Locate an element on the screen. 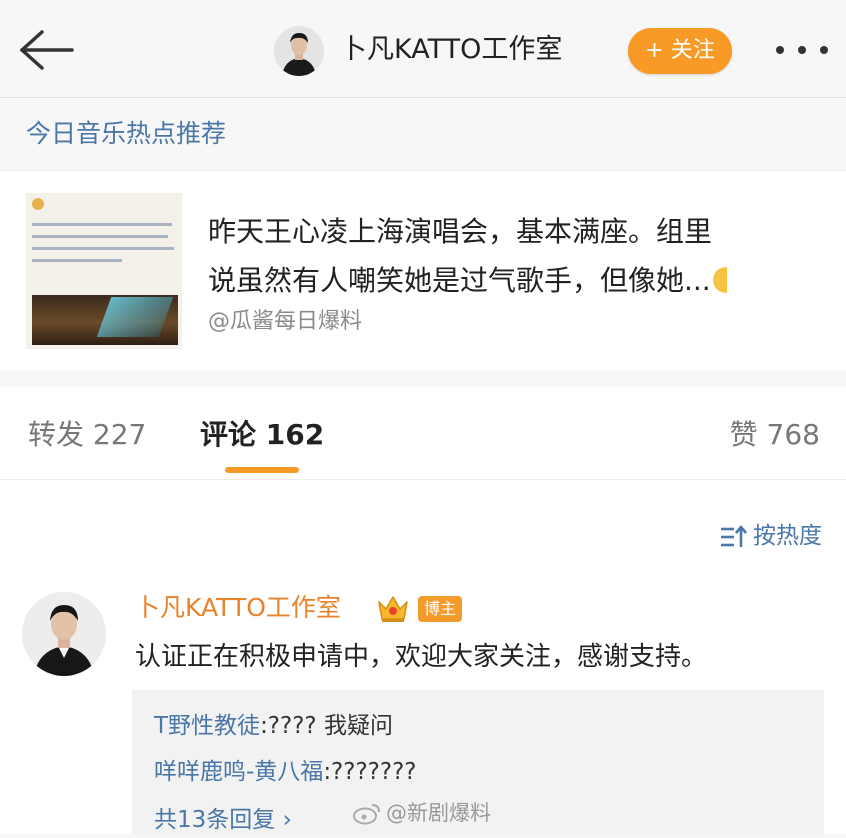 This screenshot has width=846, height=838. reply-user: T野性教徒 is located at coordinates (207, 726).